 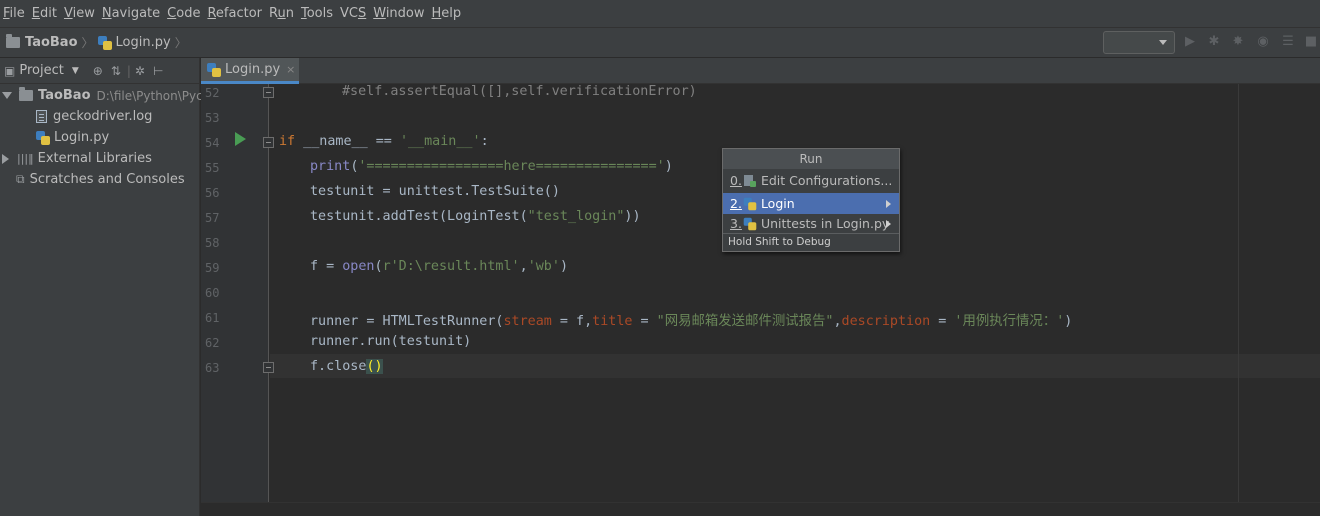 I want to click on menu-item-login: 2. Login, so click(x=811, y=203).